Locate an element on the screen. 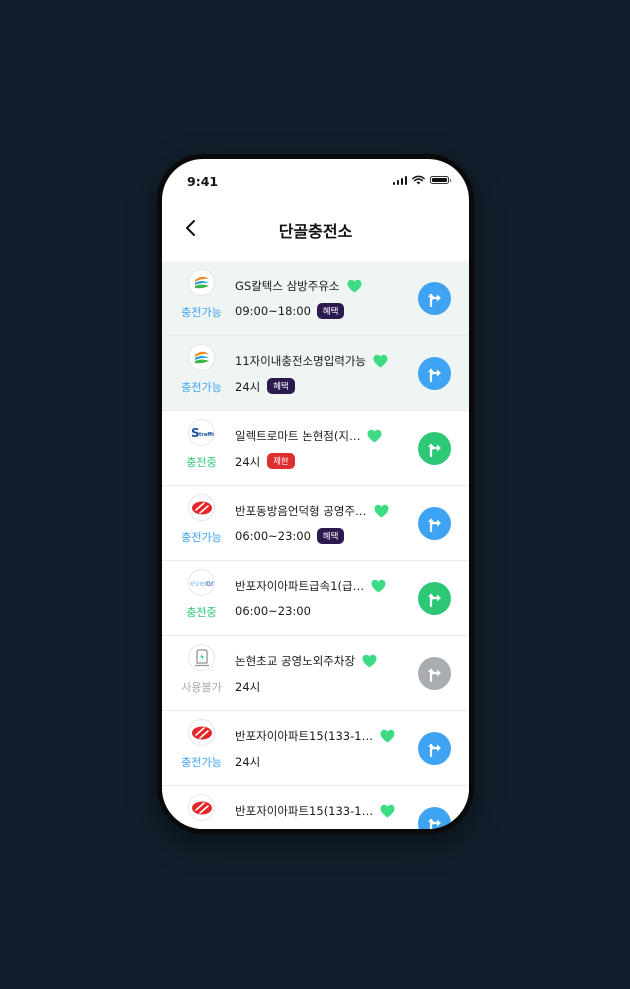  station-row: 사용불가 논현초교 공영노외주차장 24시 is located at coordinates (315, 673).